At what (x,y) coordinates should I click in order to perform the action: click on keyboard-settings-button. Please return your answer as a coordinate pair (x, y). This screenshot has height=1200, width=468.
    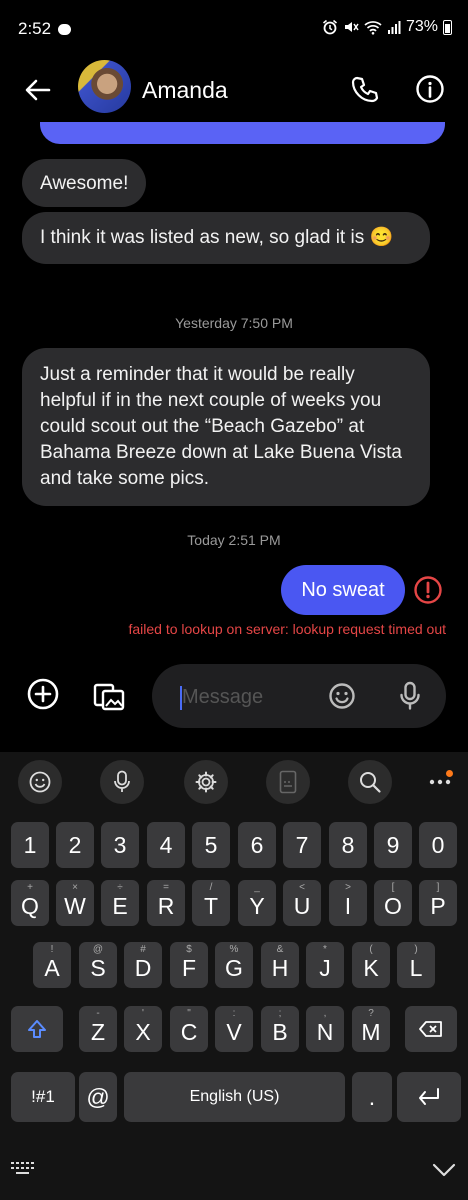
    Looking at the image, I should click on (206, 782).